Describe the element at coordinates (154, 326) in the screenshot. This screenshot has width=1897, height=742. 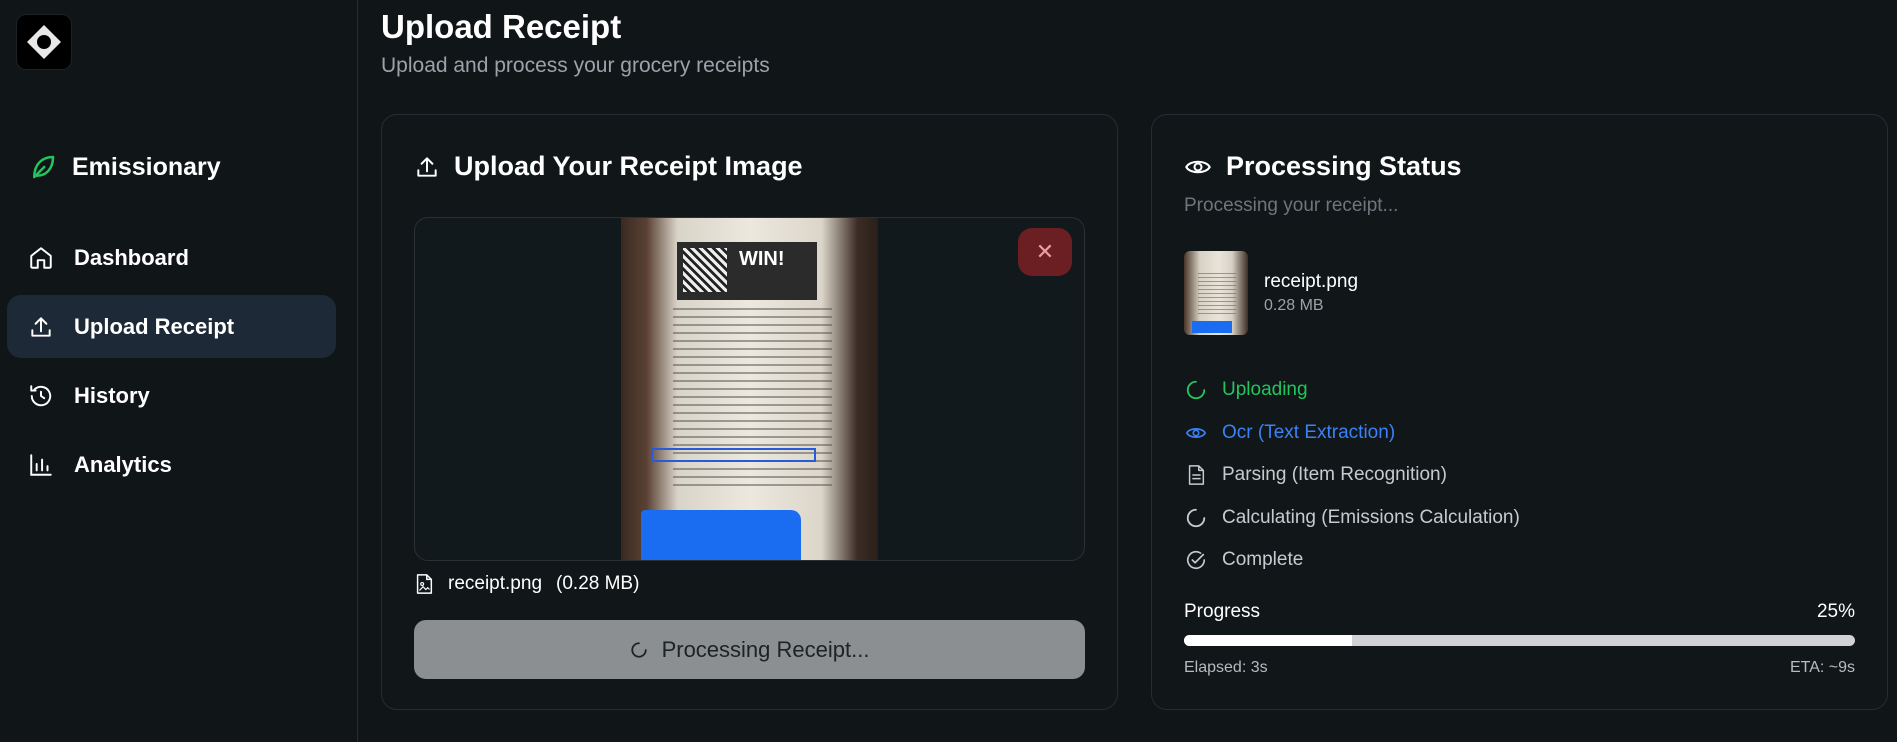
I see `sidebar-item-label: Upload Receipt` at that location.